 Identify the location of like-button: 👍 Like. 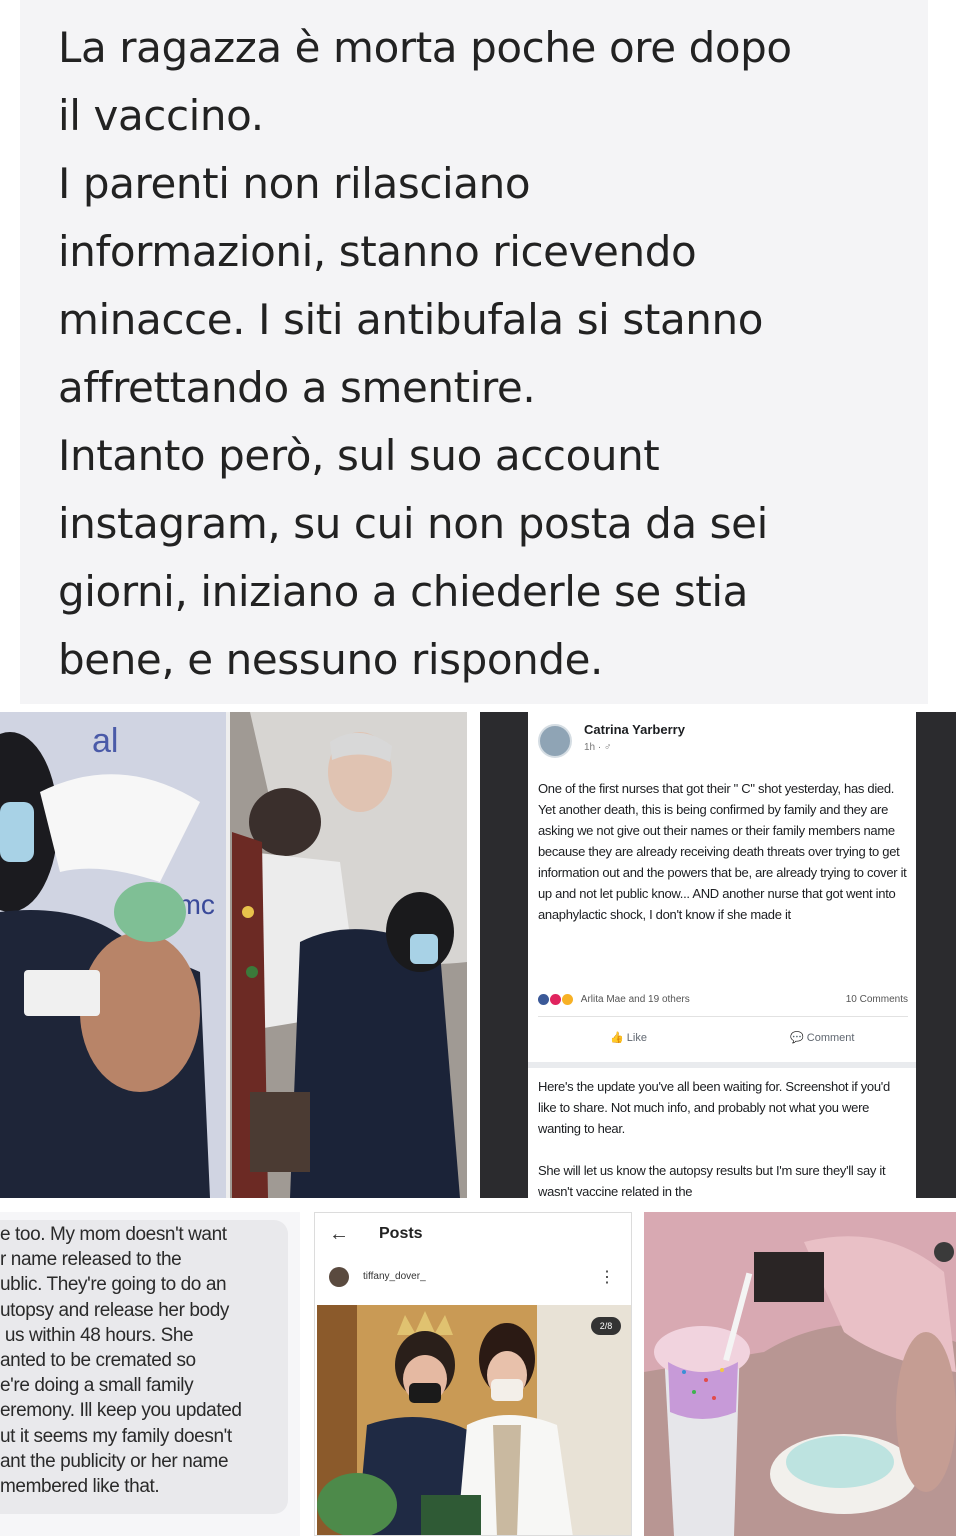
(628, 1037).